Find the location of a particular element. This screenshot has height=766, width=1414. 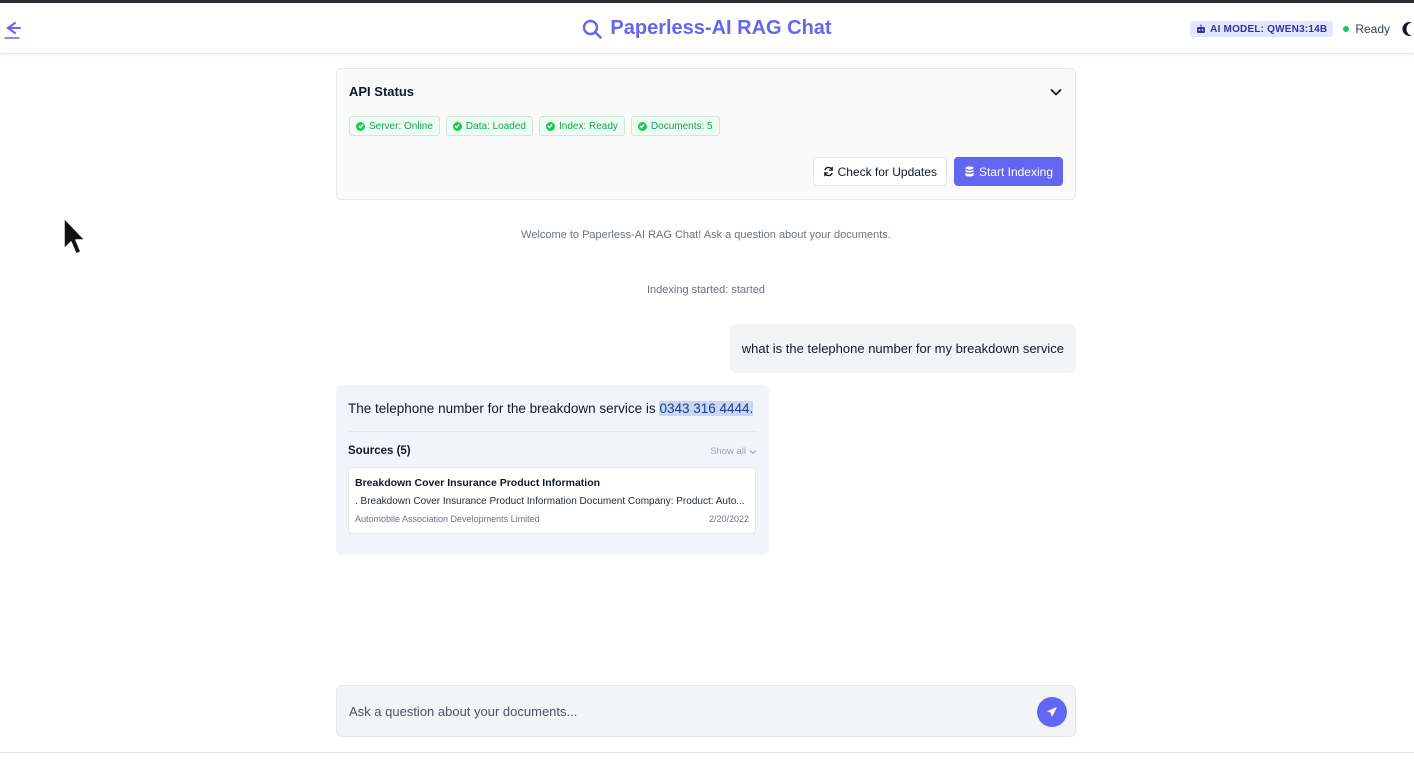

status-badge-data: Data: Loaded is located at coordinates (489, 126).